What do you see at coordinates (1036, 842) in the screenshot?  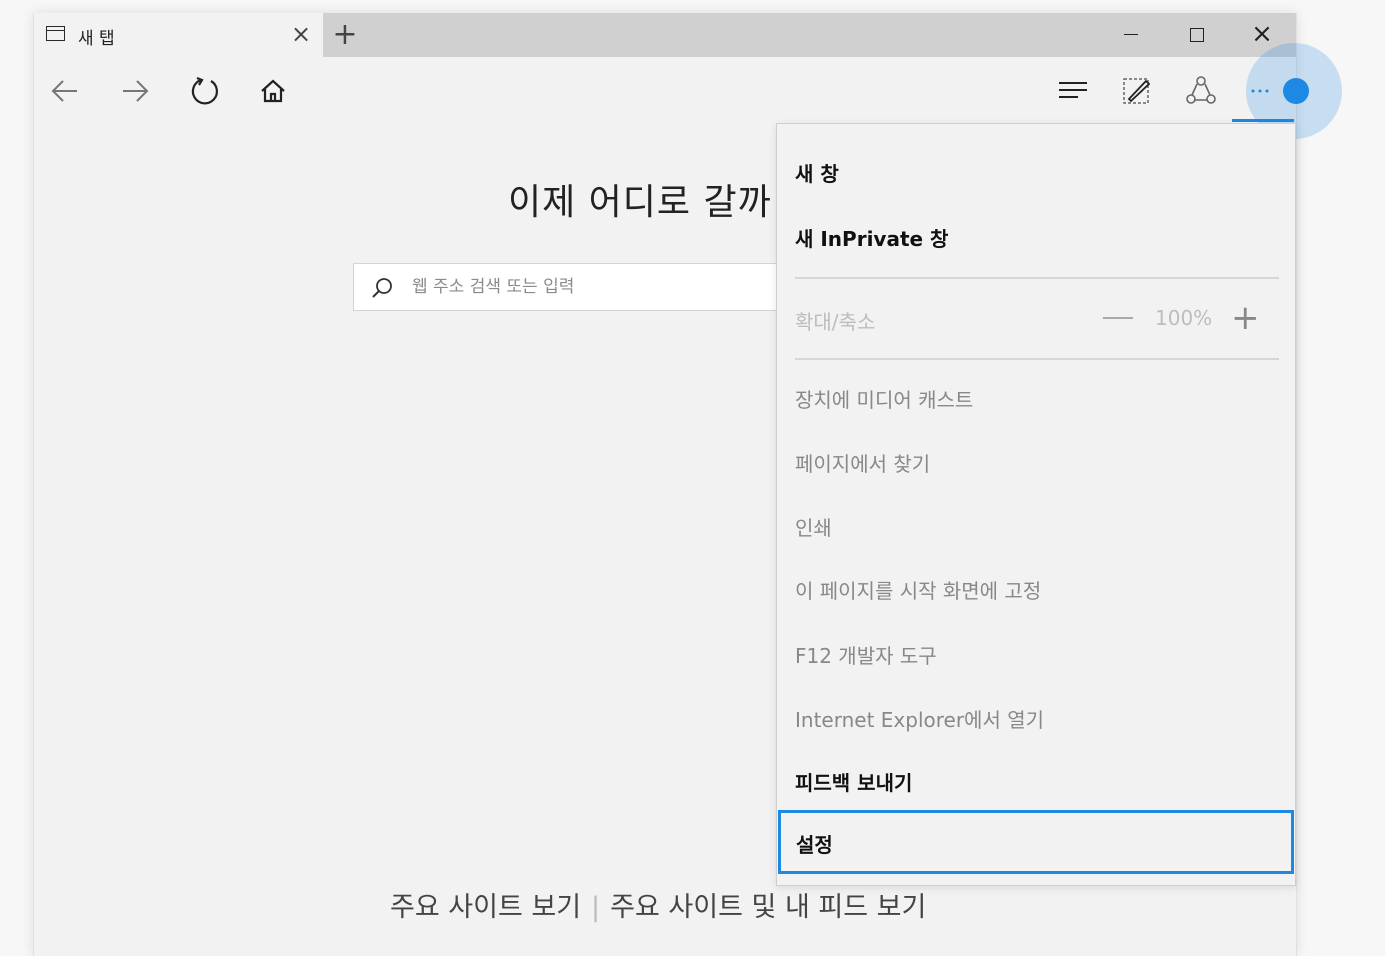 I see `menu-item-settings: 설정` at bounding box center [1036, 842].